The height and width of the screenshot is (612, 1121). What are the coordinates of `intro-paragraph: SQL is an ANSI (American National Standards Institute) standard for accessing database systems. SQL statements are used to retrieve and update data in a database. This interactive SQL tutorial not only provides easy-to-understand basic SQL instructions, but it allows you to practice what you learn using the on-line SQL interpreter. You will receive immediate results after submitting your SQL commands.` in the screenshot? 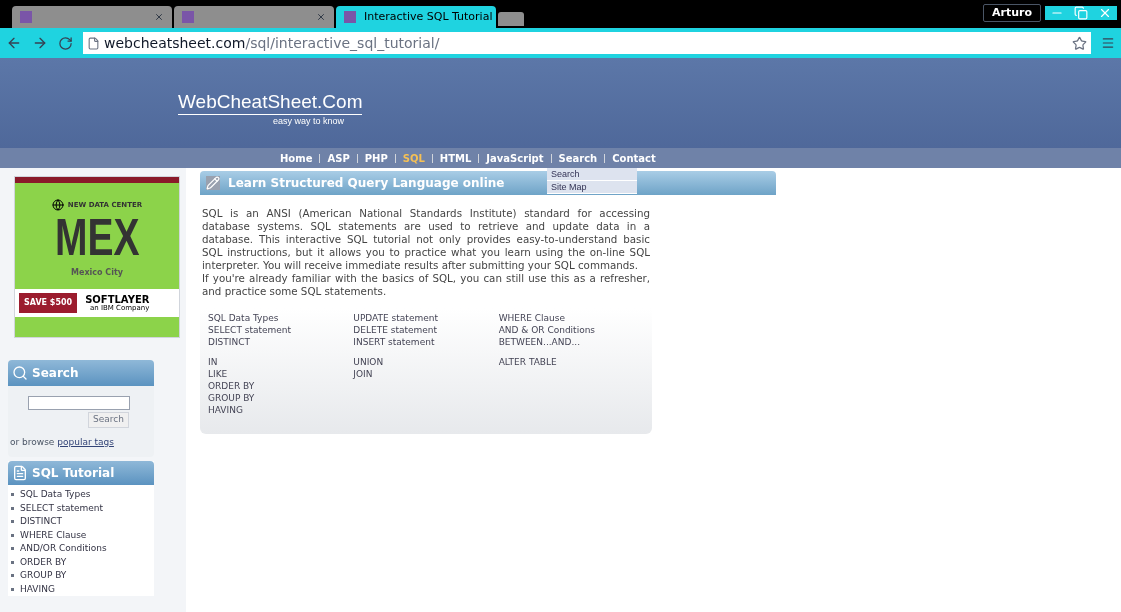 It's located at (426, 239).